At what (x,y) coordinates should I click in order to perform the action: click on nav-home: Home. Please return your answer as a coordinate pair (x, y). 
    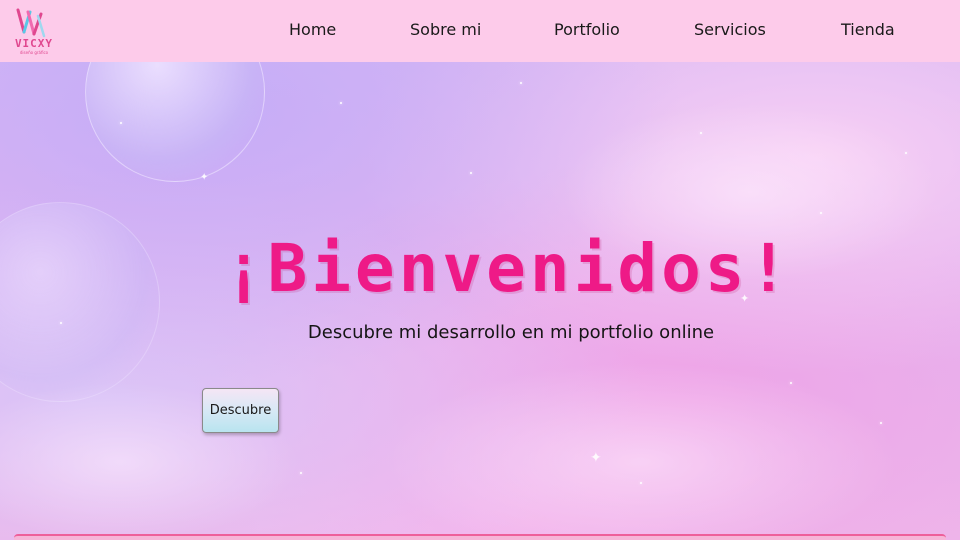
    Looking at the image, I should click on (312, 29).